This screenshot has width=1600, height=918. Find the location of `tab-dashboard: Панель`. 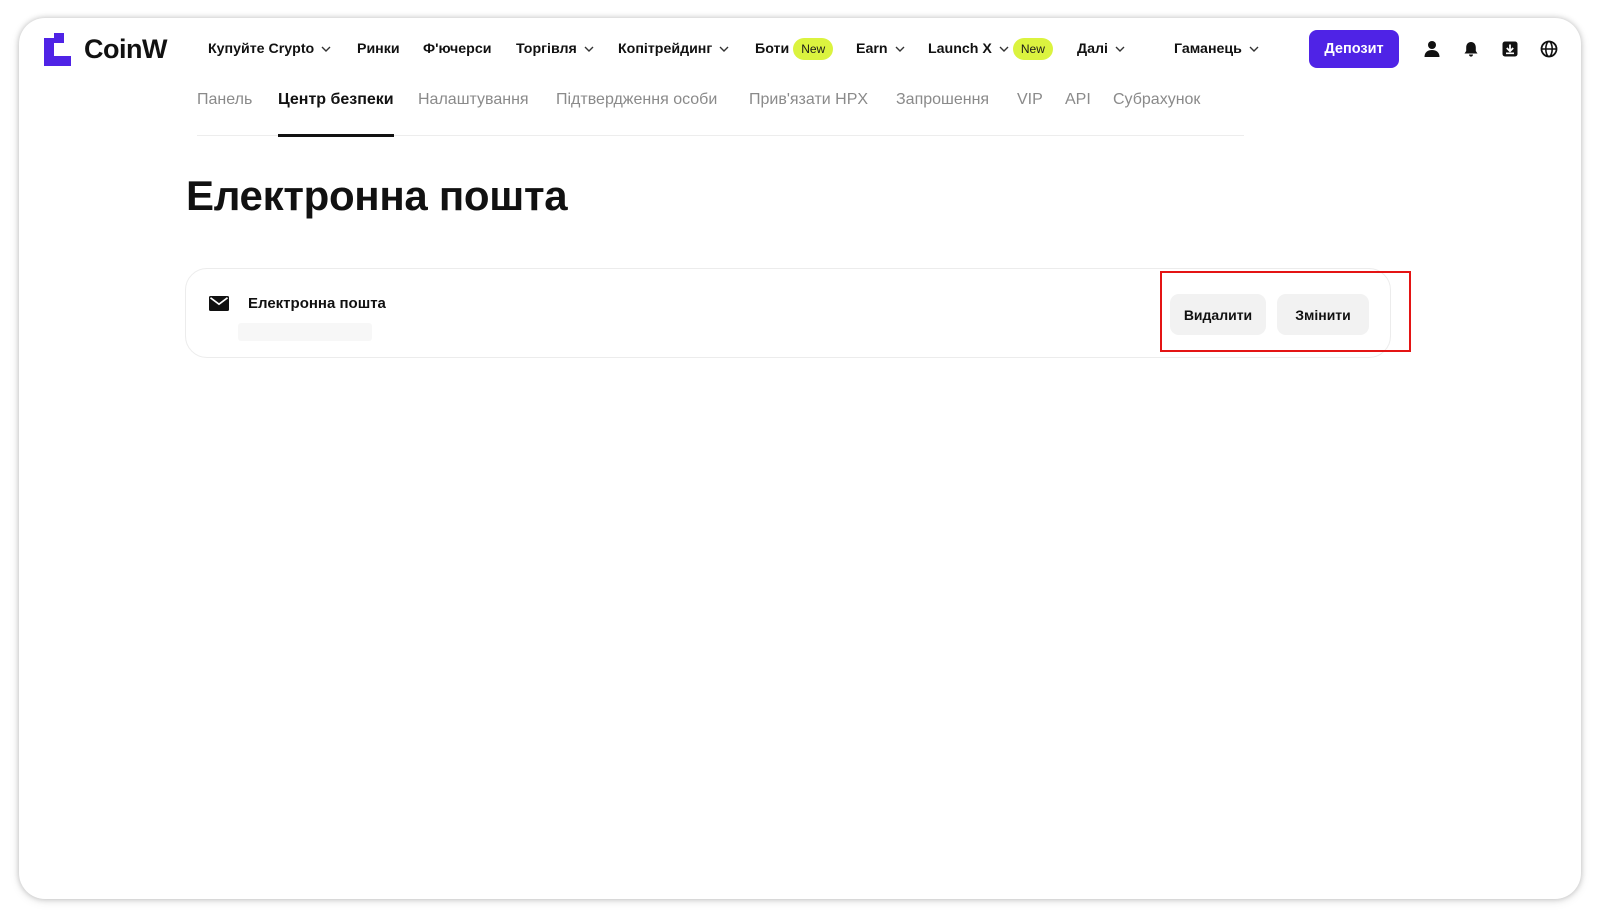

tab-dashboard: Панель is located at coordinates (224, 112).